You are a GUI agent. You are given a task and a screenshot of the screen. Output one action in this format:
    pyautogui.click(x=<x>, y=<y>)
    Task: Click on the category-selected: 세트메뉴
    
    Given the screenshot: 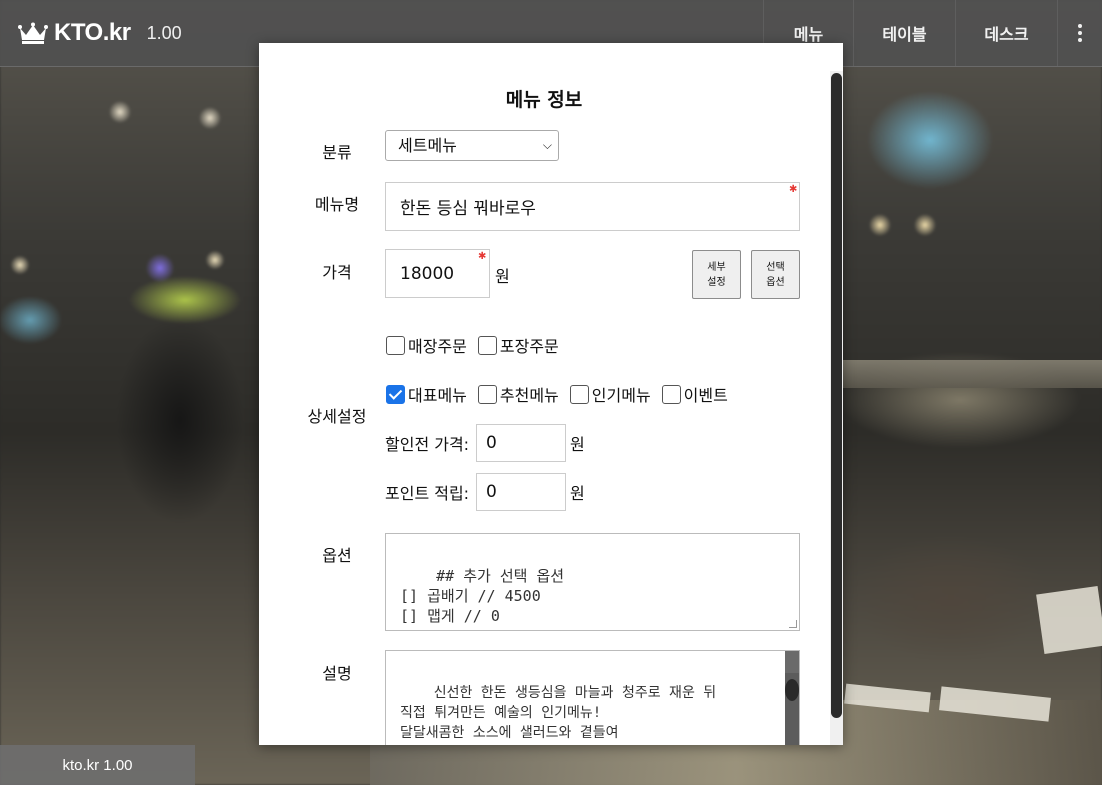 What is the action you would take?
    pyautogui.click(x=427, y=145)
    